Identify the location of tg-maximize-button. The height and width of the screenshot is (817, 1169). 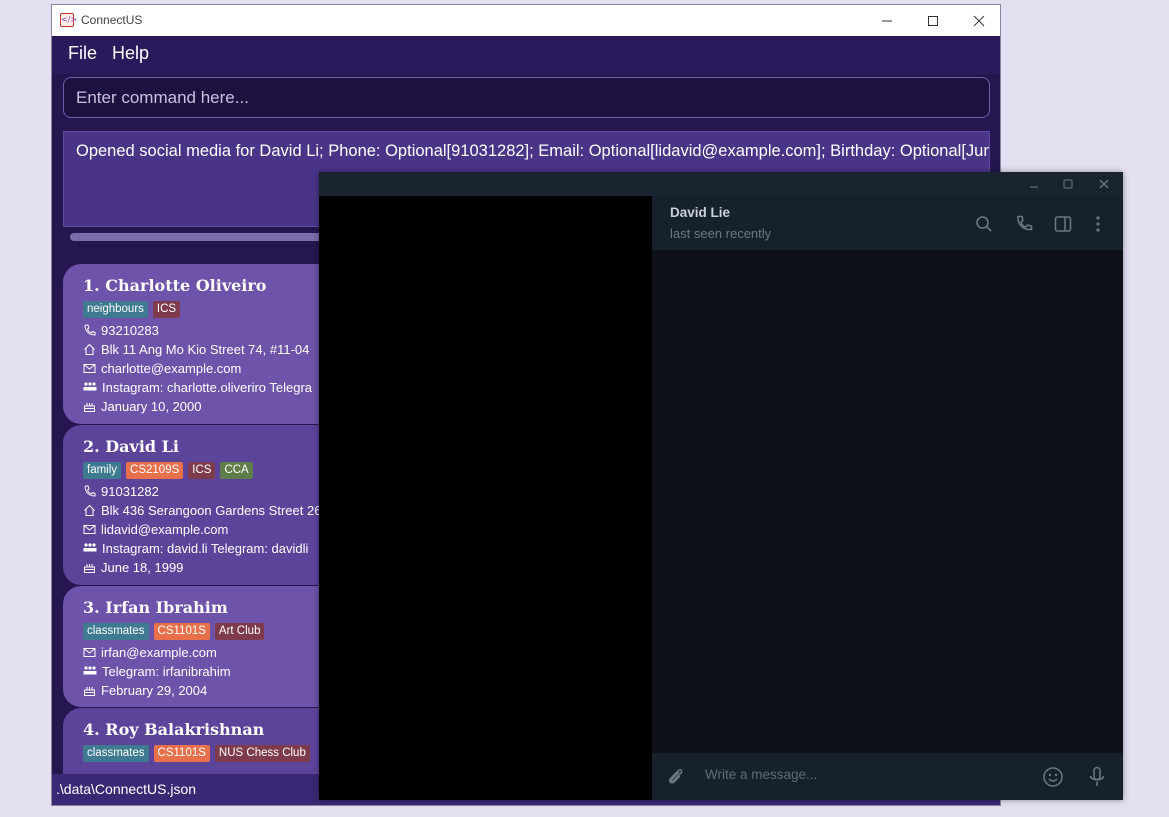
(1068, 184).